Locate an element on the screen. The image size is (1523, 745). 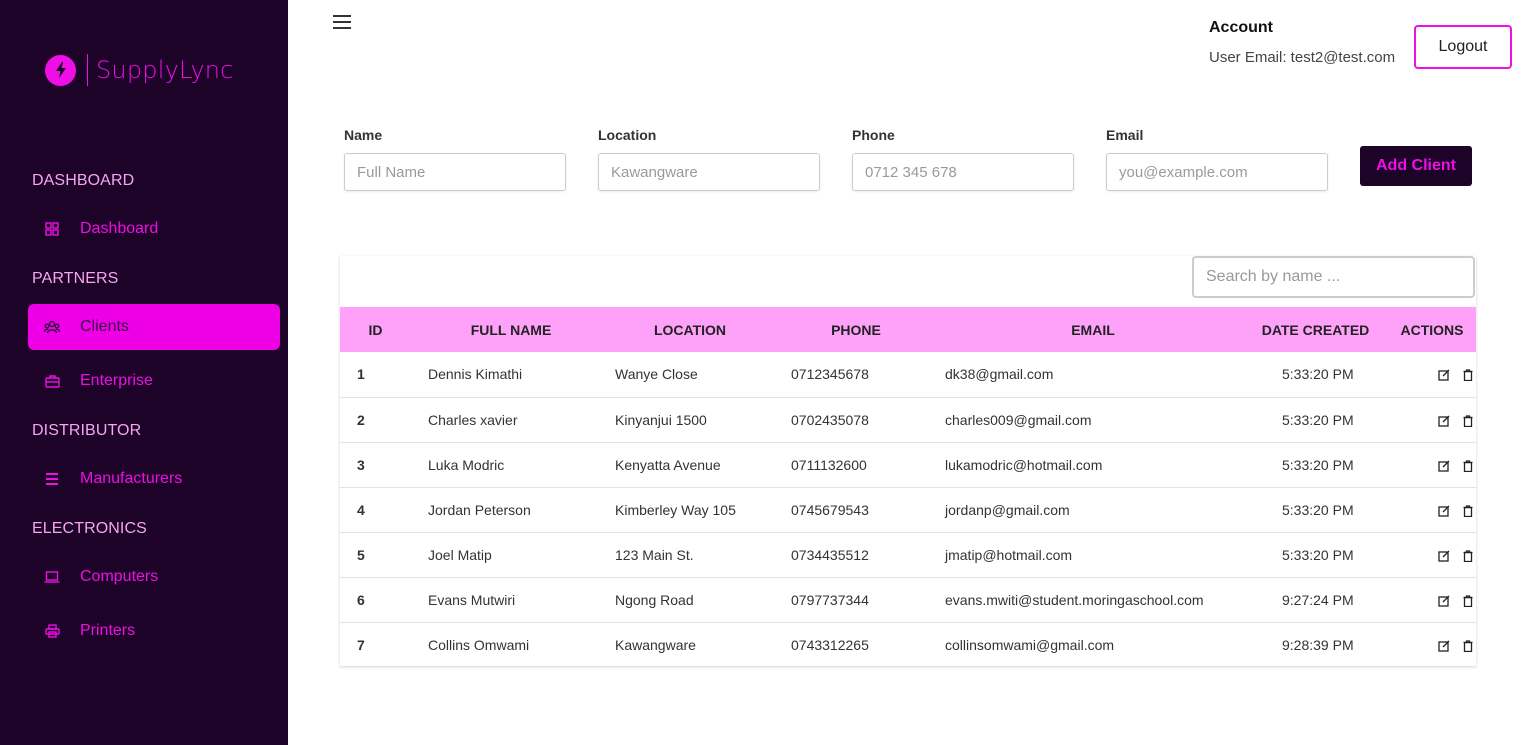
cell-full-name: Luka Modric is located at coordinates (466, 464).